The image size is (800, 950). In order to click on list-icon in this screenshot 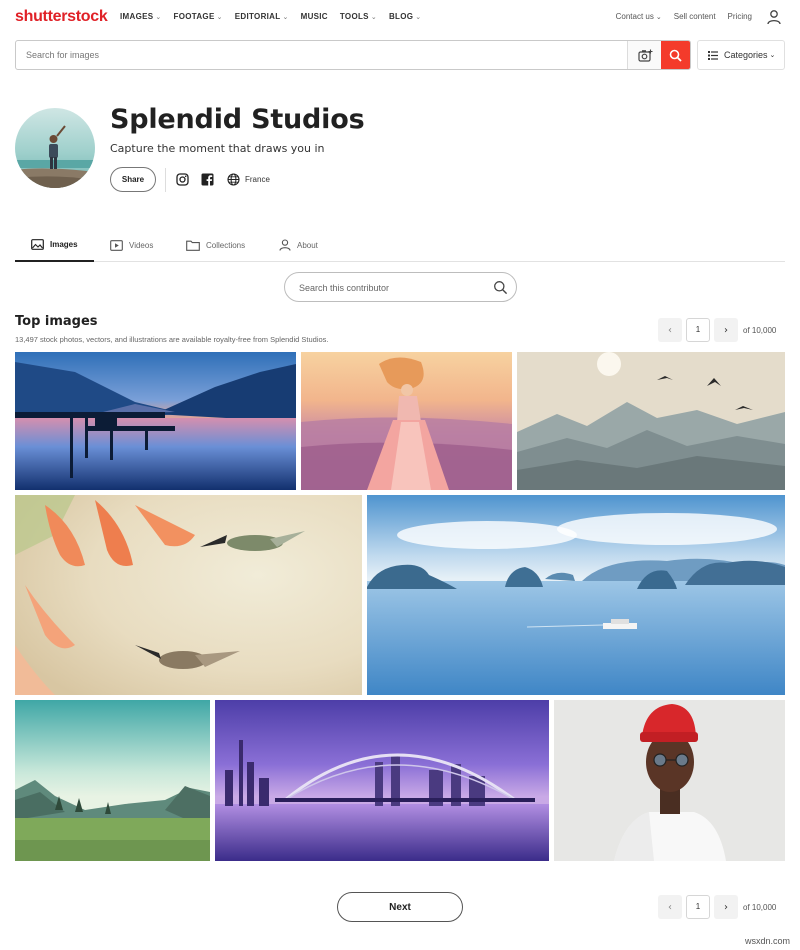, I will do `click(713, 55)`.